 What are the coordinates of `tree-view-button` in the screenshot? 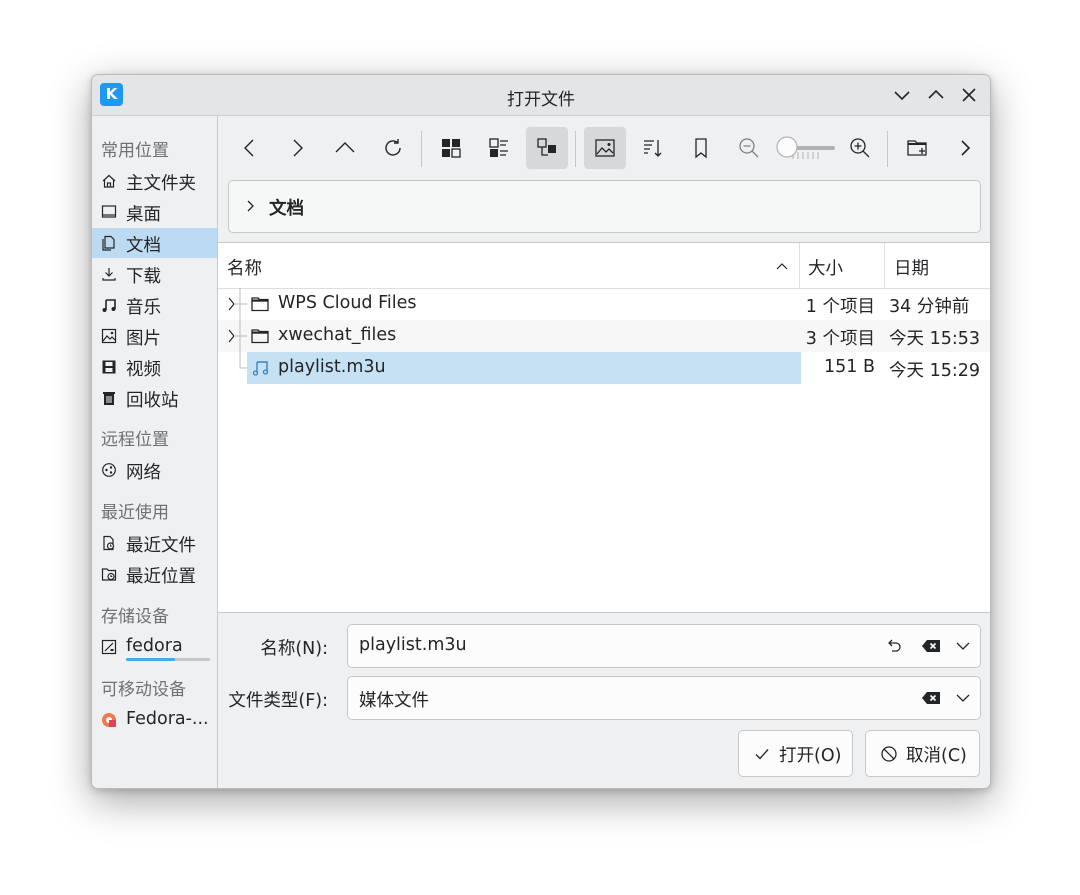 It's located at (547, 148).